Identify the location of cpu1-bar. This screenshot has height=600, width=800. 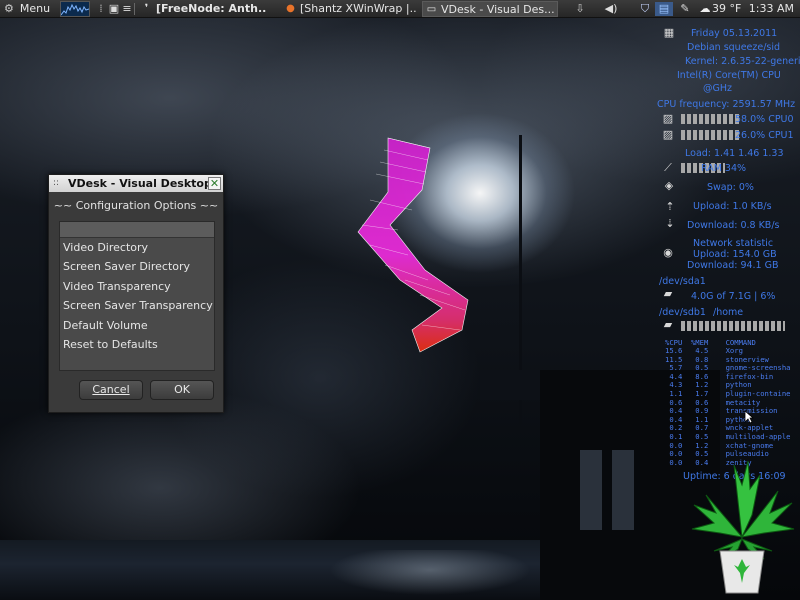
(711, 135).